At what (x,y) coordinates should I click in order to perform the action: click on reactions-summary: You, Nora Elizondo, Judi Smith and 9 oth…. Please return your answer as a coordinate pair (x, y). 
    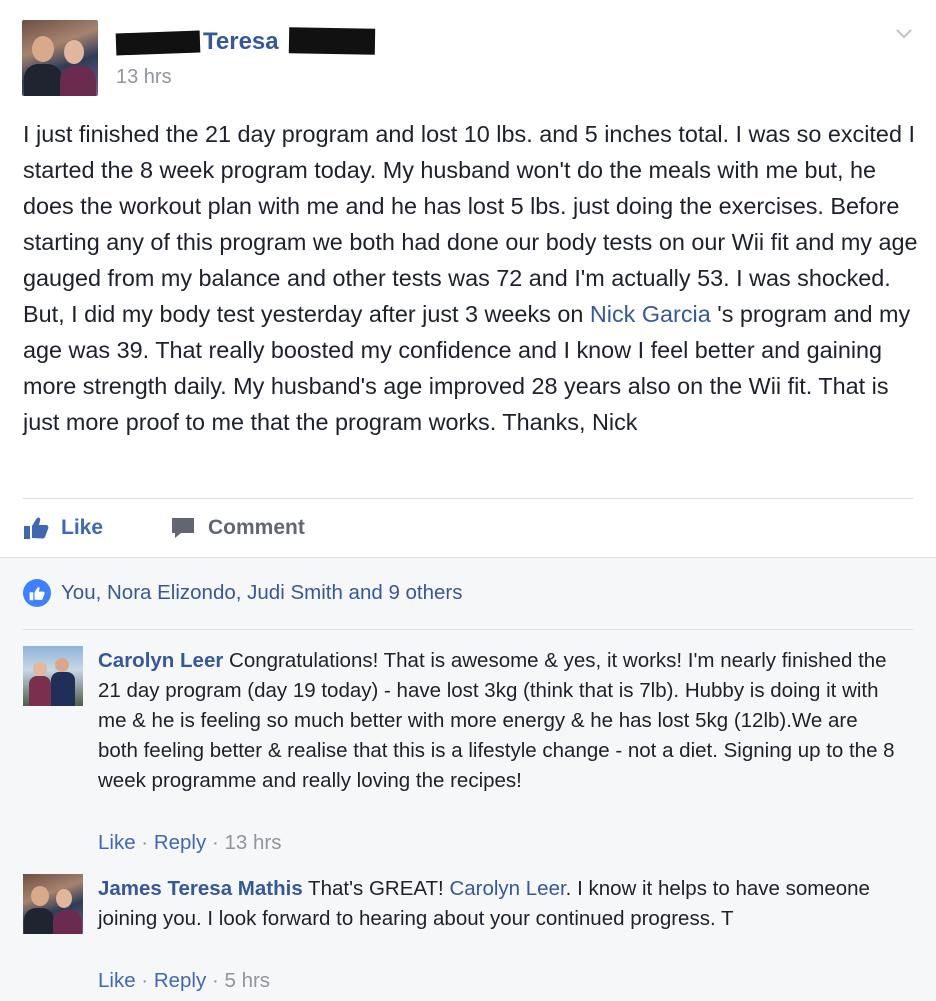
    Looking at the image, I should click on (243, 593).